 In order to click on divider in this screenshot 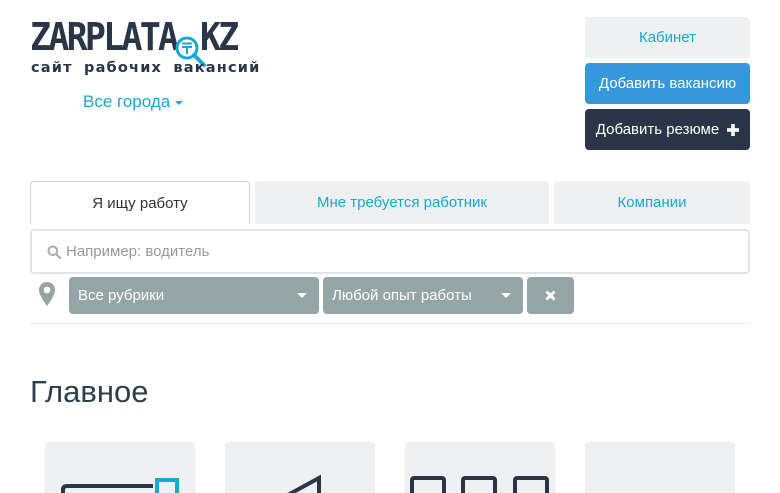, I will do `click(390, 323)`.